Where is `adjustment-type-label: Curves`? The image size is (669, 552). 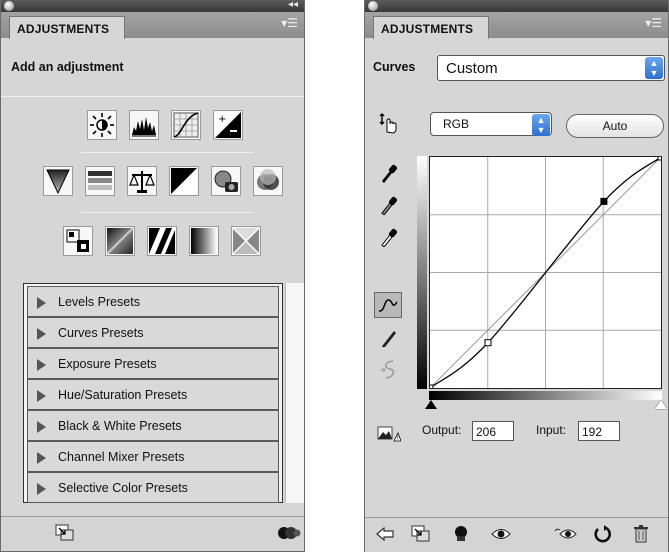 adjustment-type-label: Curves is located at coordinates (394, 67).